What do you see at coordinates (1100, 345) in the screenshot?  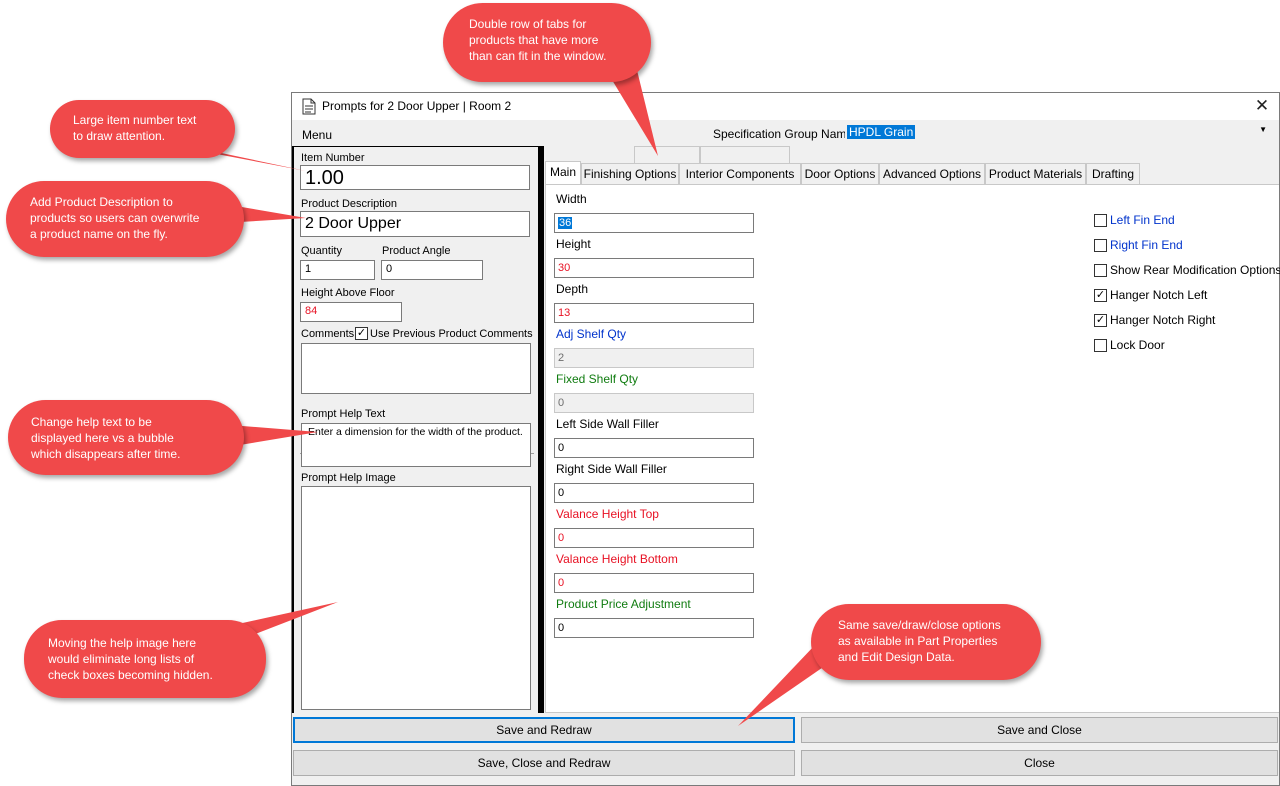 I see `lock-door-checkbox` at bounding box center [1100, 345].